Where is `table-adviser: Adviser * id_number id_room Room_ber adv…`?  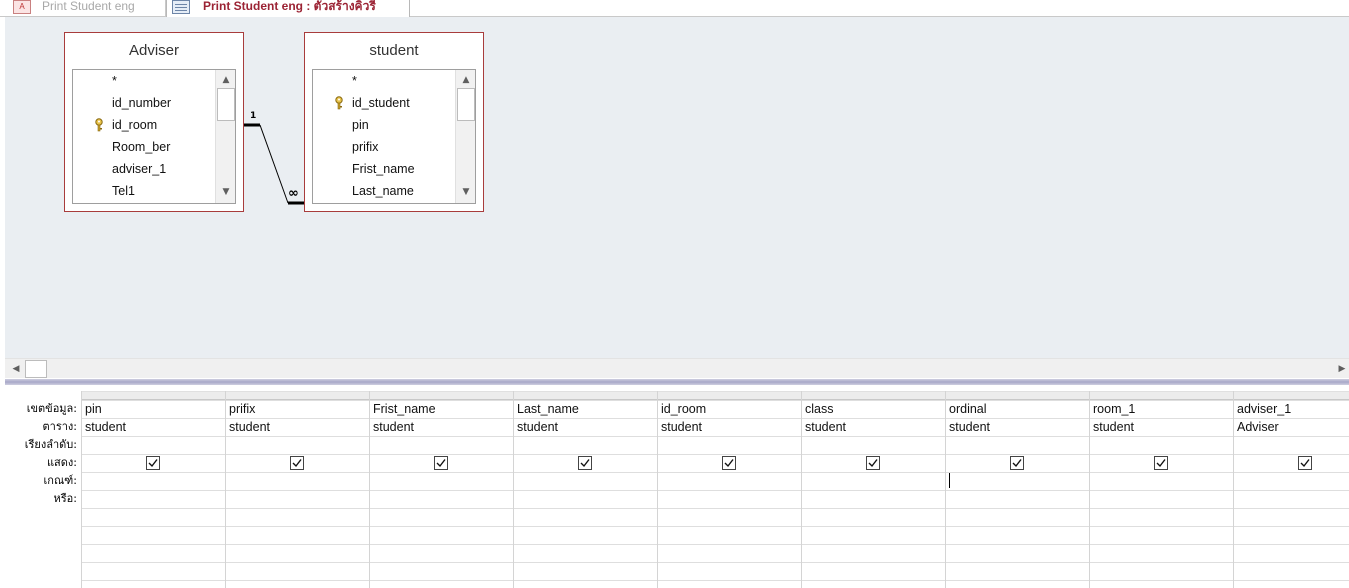 table-adviser: Adviser * id_number id_room Room_ber adv… is located at coordinates (154, 122).